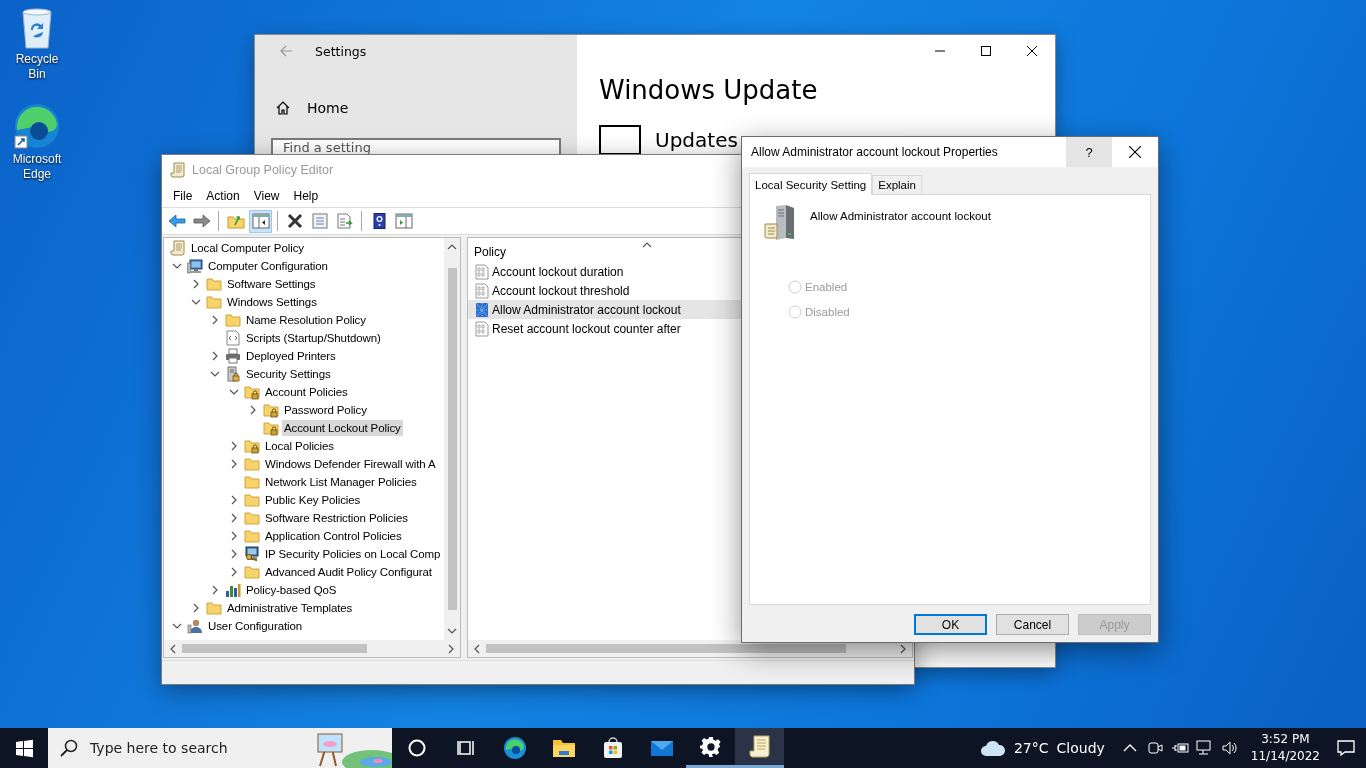 The image size is (1366, 768). What do you see at coordinates (272, 302) in the screenshot?
I see `tree-item: Windows Settings` at bounding box center [272, 302].